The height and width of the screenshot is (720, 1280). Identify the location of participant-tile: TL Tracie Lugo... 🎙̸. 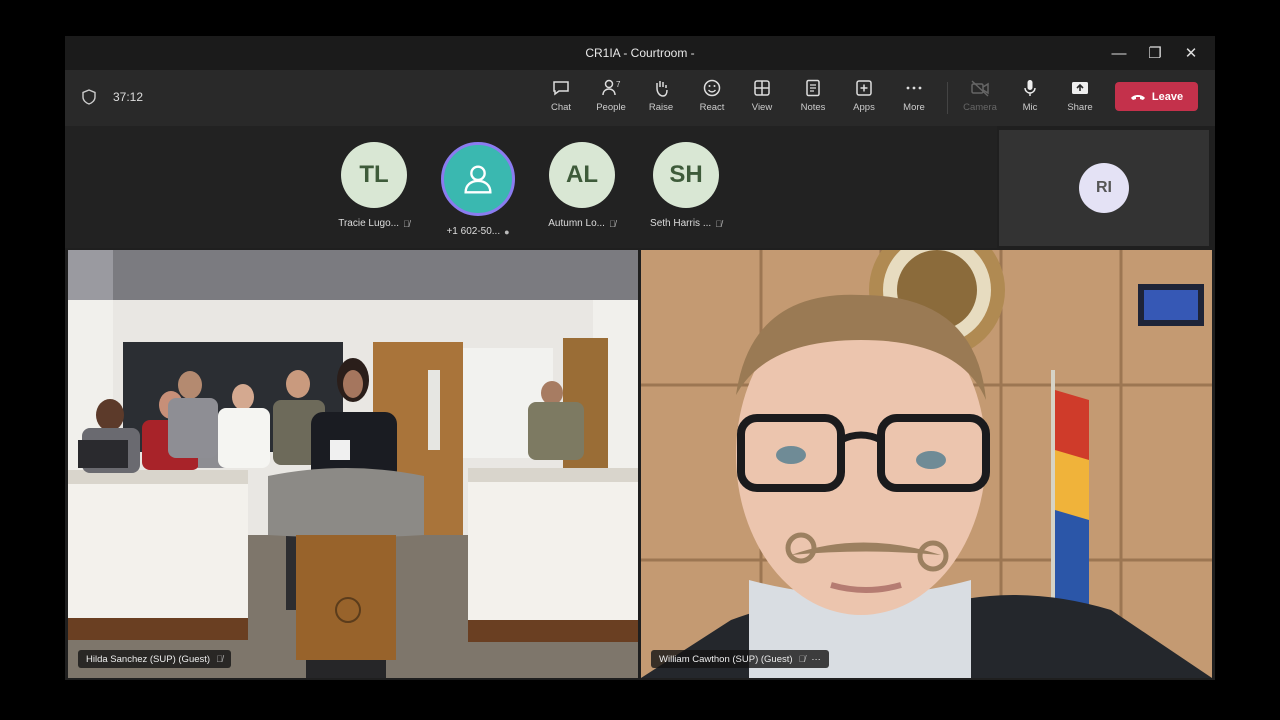
(374, 185).